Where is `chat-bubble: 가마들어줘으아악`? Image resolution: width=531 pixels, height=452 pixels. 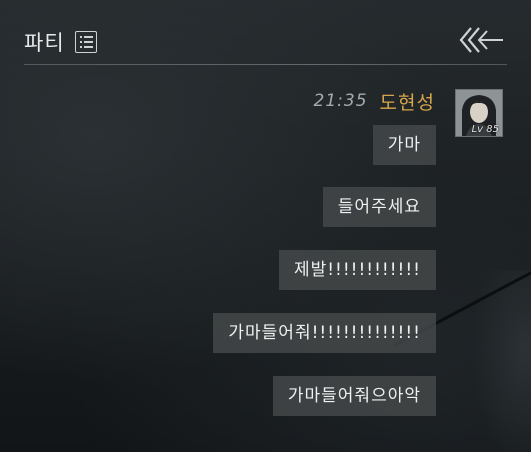
chat-bubble: 가마들어줘으아악 is located at coordinates (354, 396).